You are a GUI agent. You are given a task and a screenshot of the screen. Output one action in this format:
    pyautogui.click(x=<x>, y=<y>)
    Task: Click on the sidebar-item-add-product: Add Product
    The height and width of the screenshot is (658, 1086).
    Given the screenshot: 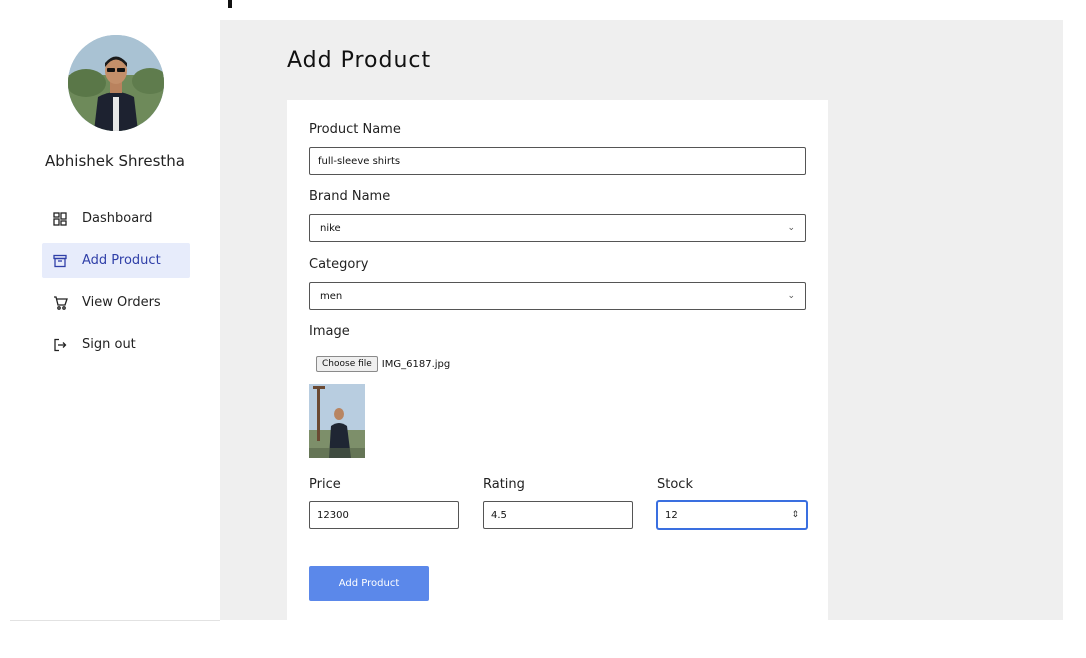 What is the action you would take?
    pyautogui.click(x=116, y=260)
    